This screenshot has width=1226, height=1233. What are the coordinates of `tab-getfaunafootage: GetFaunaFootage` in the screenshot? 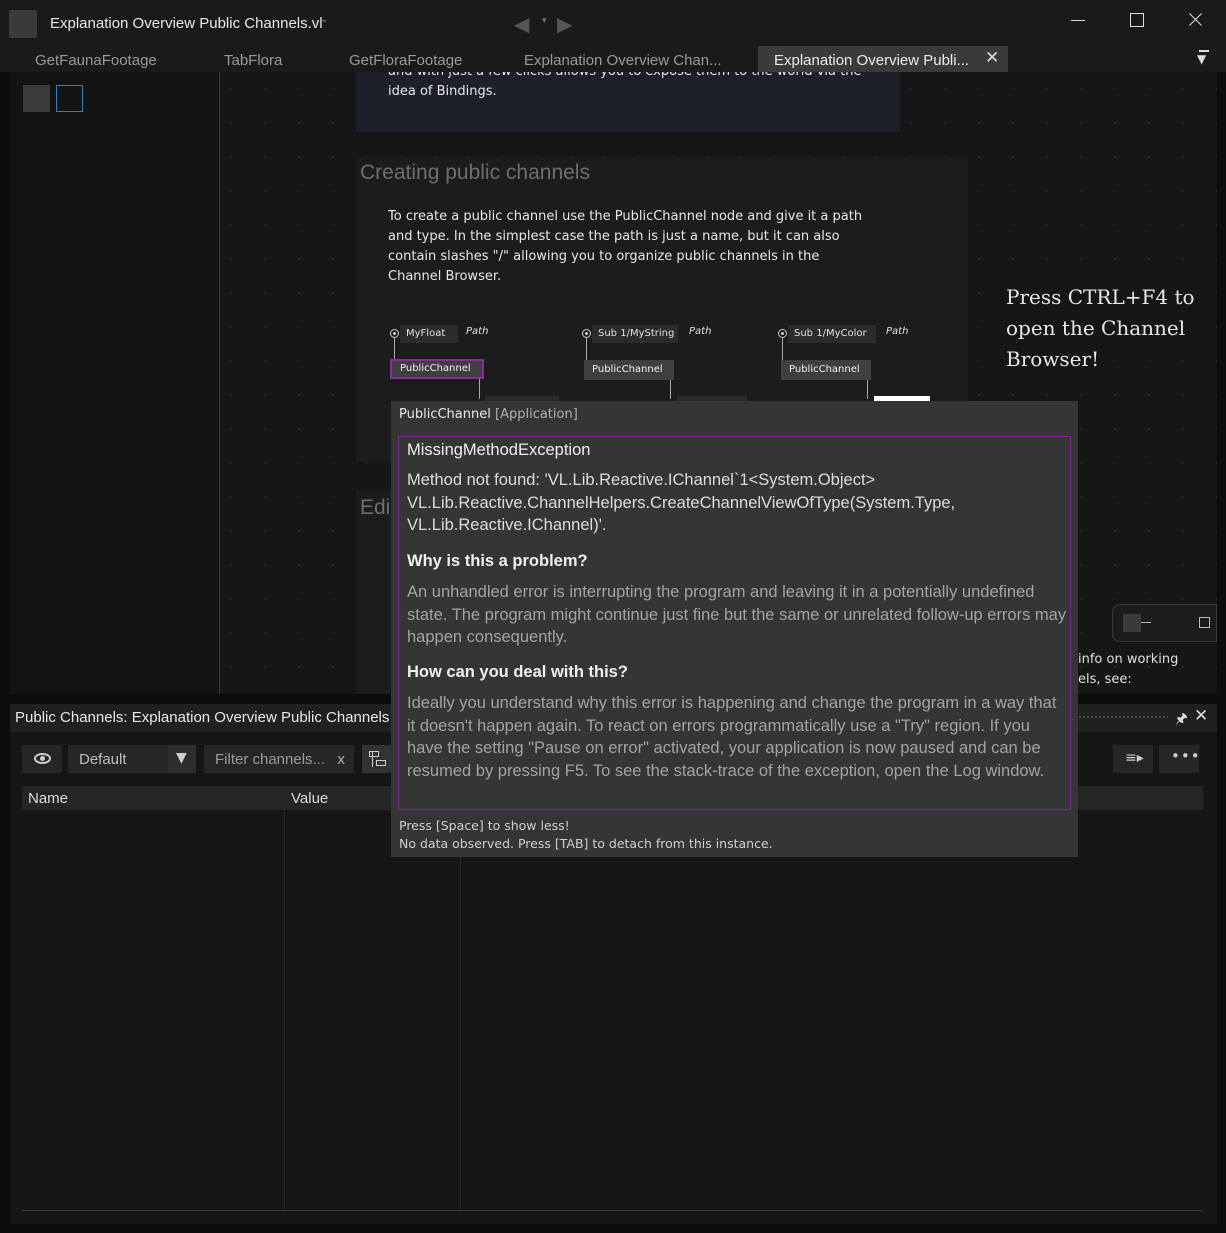 It's located at (96, 59).